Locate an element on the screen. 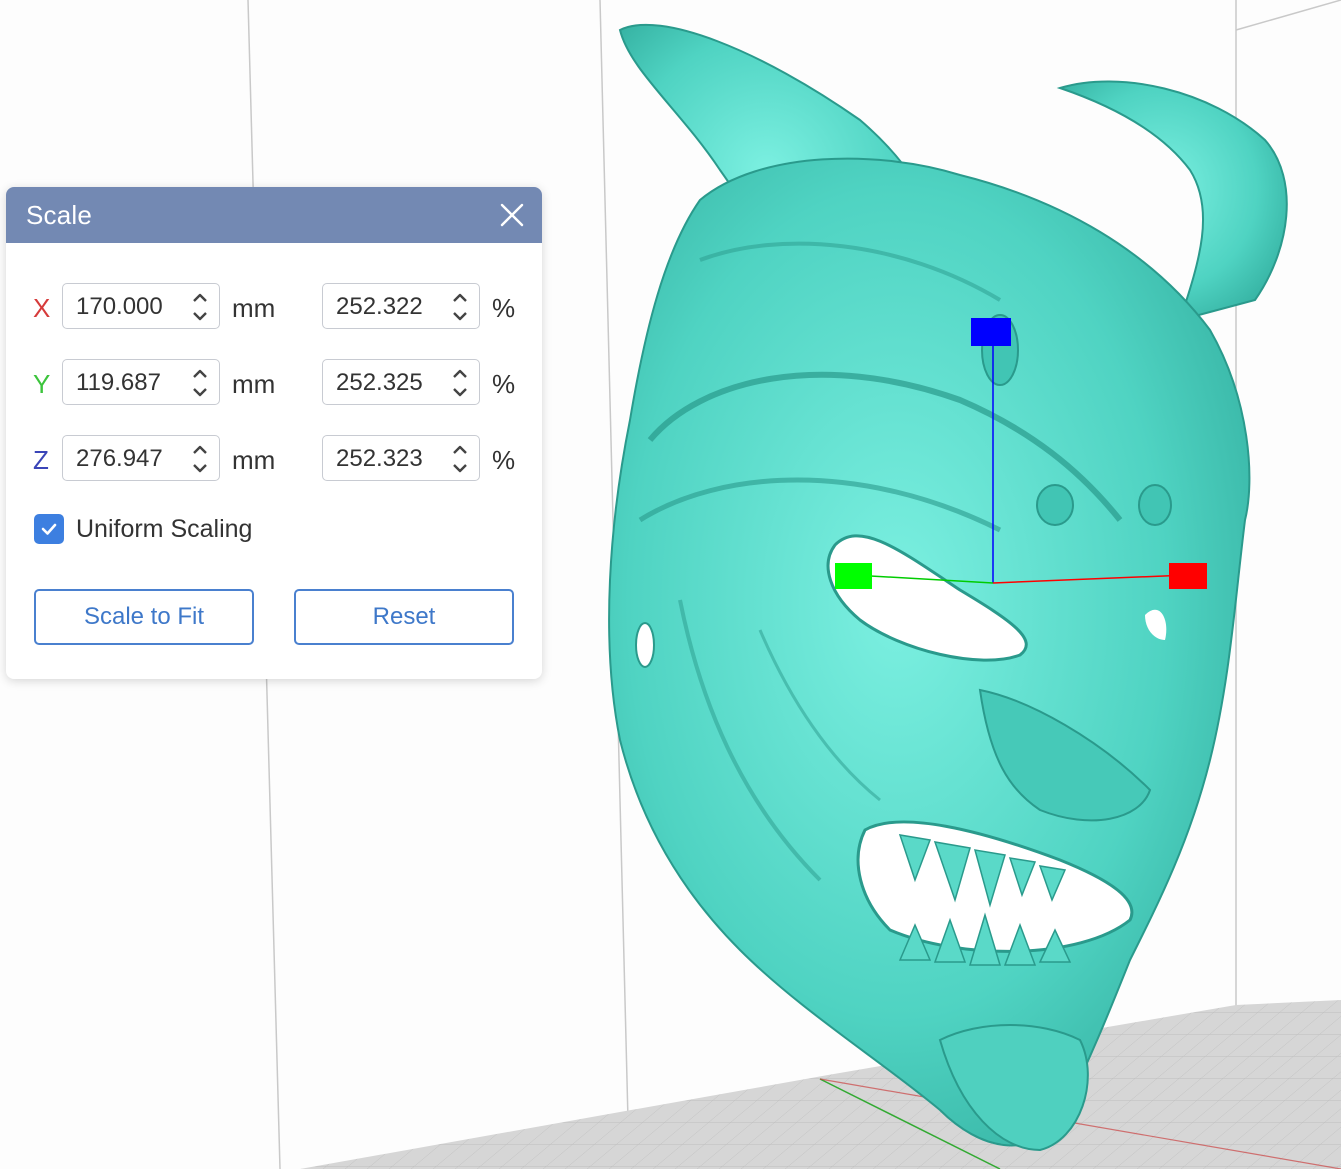 The height and width of the screenshot is (1169, 1341). z-mm-unit: mm is located at coordinates (254, 460).